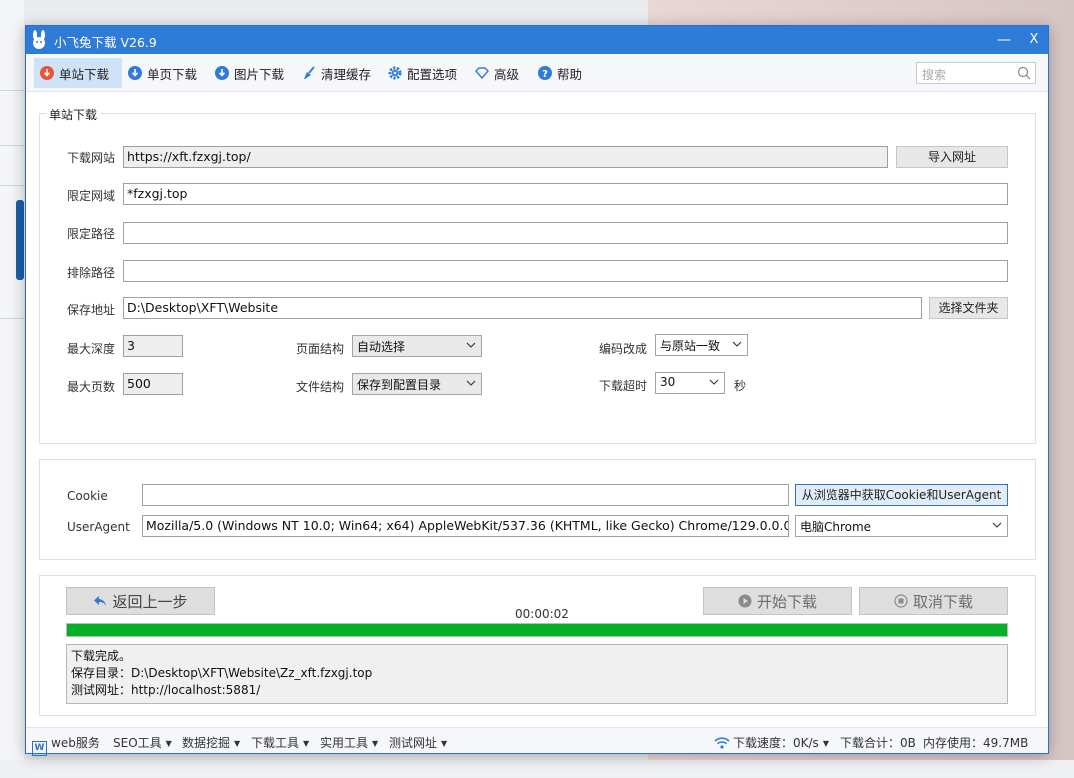  What do you see at coordinates (1024, 73) in the screenshot?
I see `search-icon` at bounding box center [1024, 73].